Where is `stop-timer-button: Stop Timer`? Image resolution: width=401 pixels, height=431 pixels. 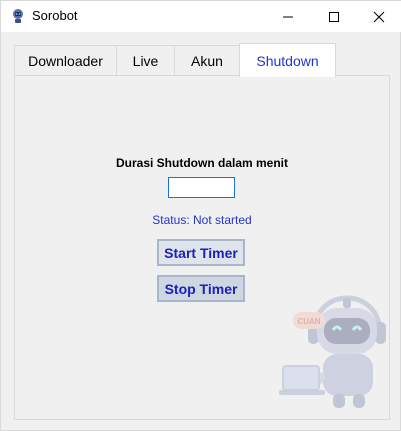 stop-timer-button: Stop Timer is located at coordinates (201, 288).